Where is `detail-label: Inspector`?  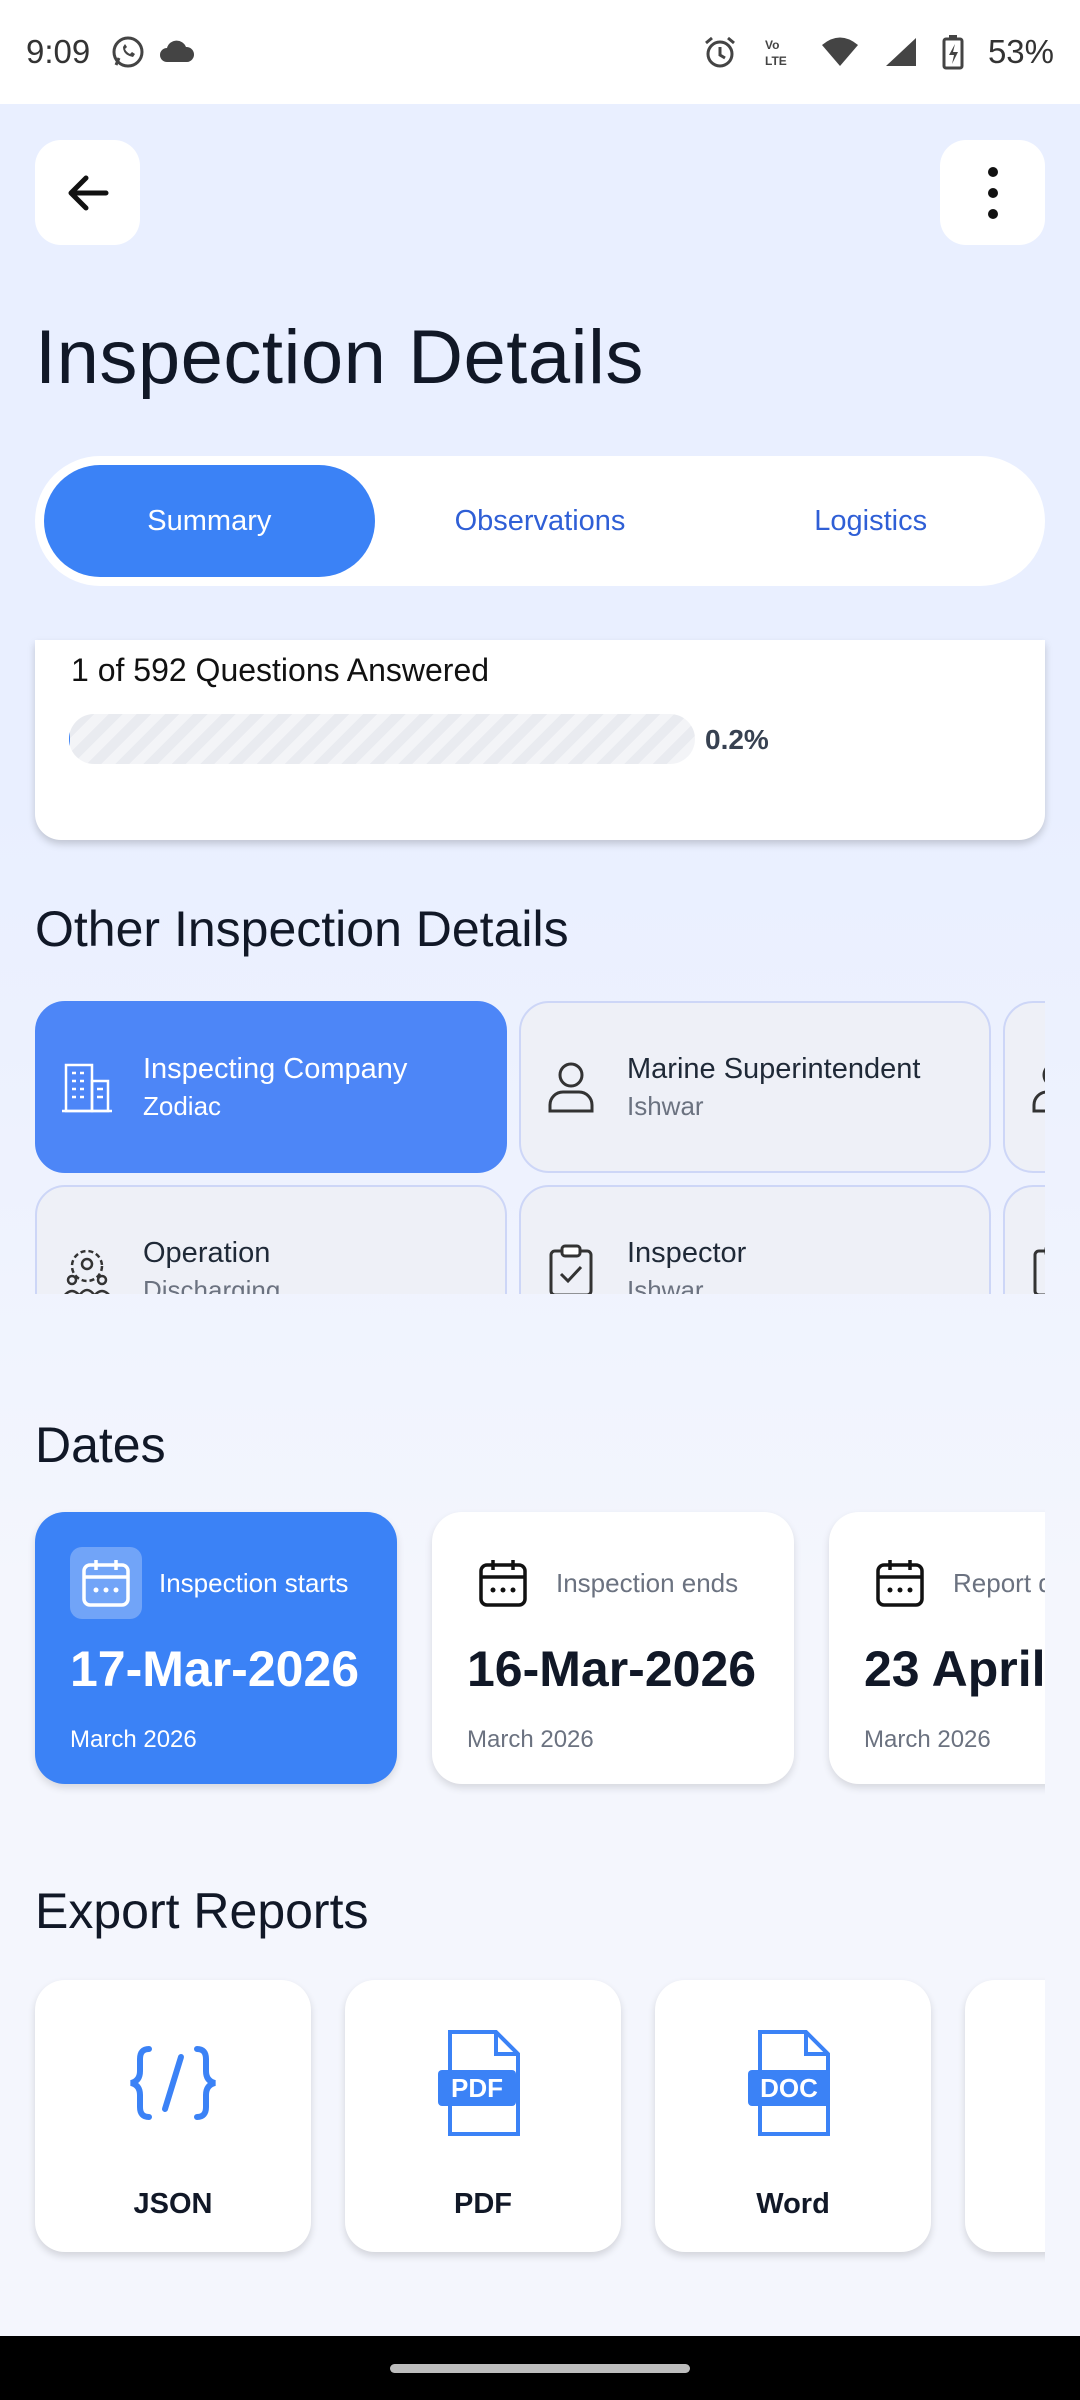
detail-label: Inspector is located at coordinates (687, 1253).